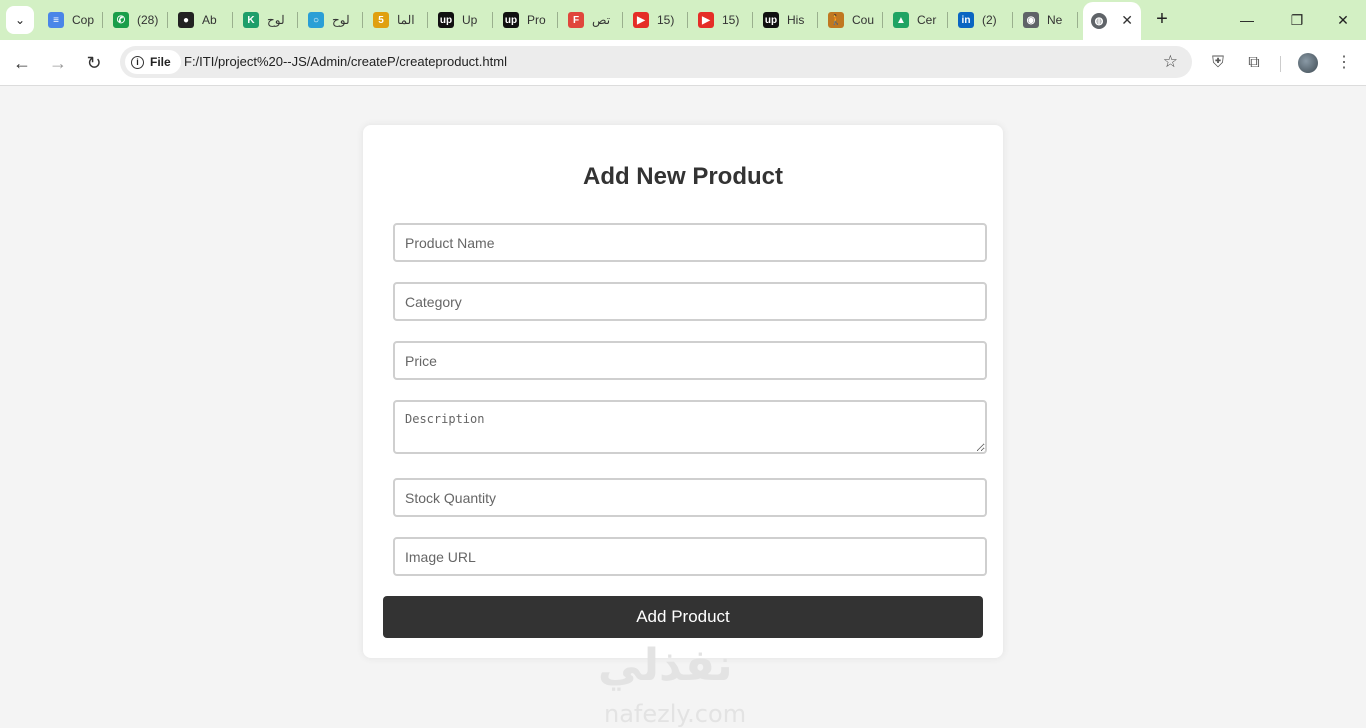  Describe the element at coordinates (576, 20) in the screenshot. I see `figma-icon: F` at that location.